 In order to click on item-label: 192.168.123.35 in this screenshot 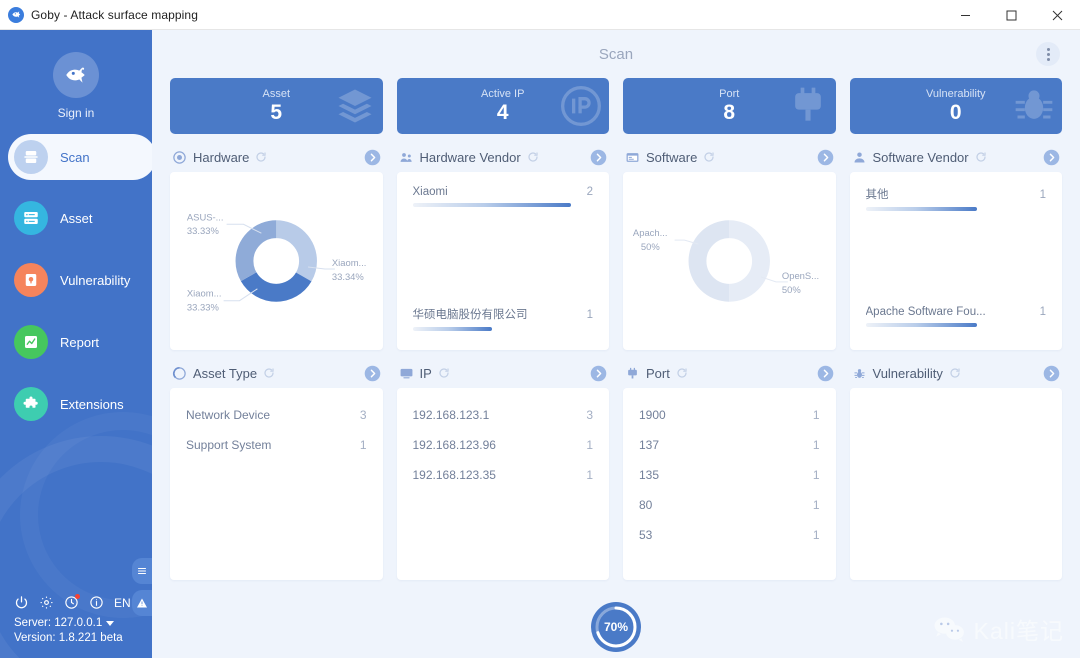, I will do `click(454, 475)`.